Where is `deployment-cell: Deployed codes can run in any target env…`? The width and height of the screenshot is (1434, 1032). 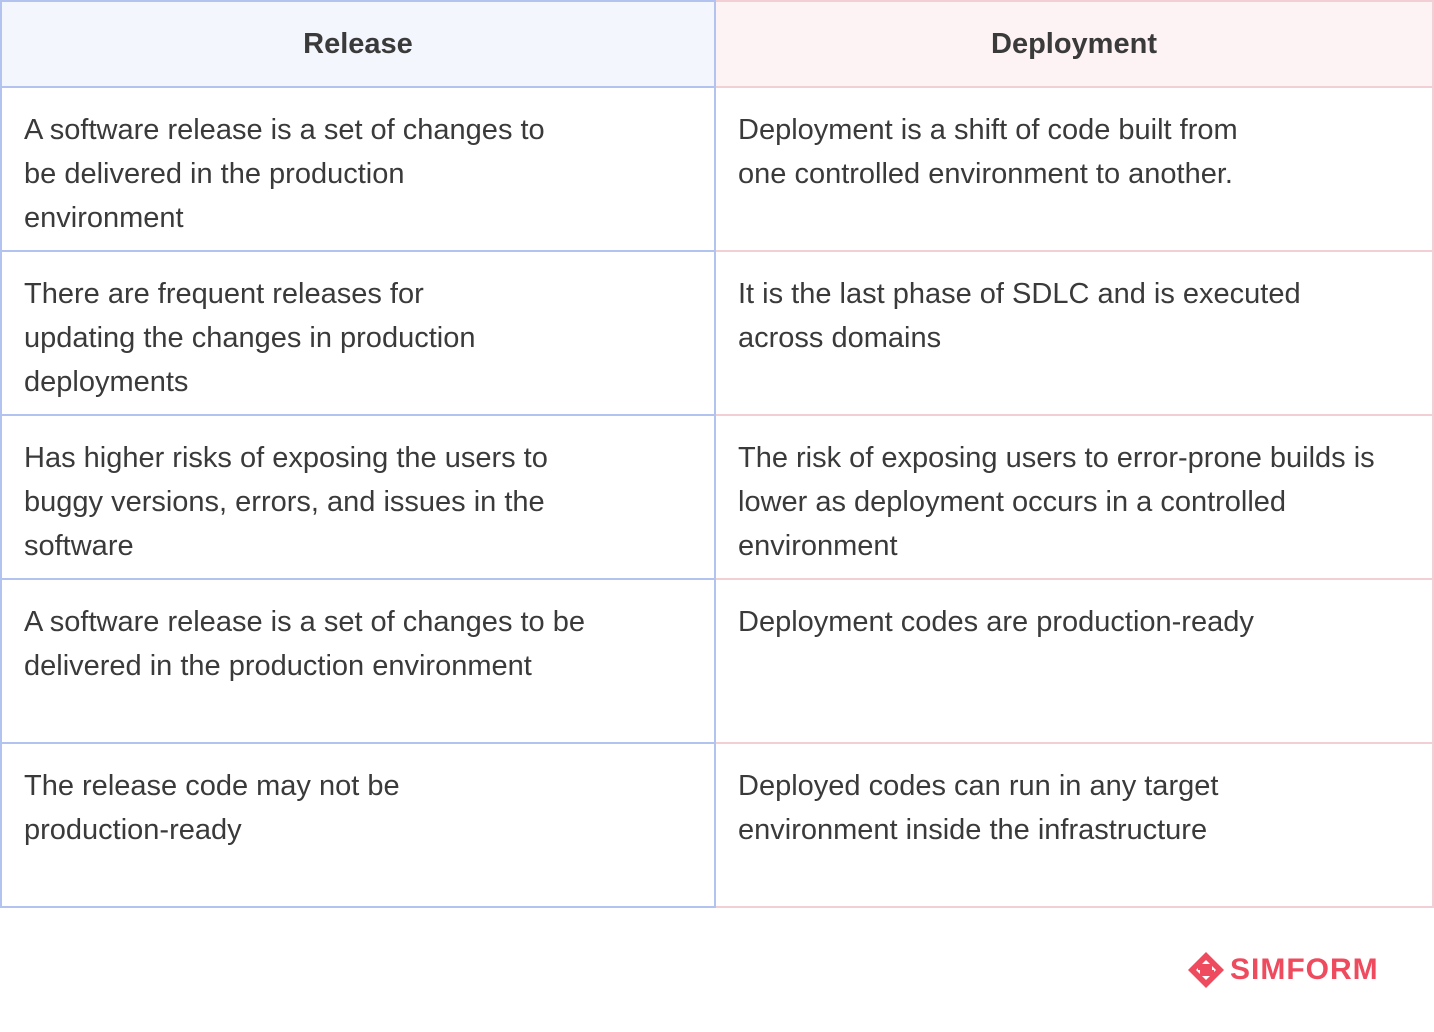 deployment-cell: Deployed codes can run in any target env… is located at coordinates (1075, 826).